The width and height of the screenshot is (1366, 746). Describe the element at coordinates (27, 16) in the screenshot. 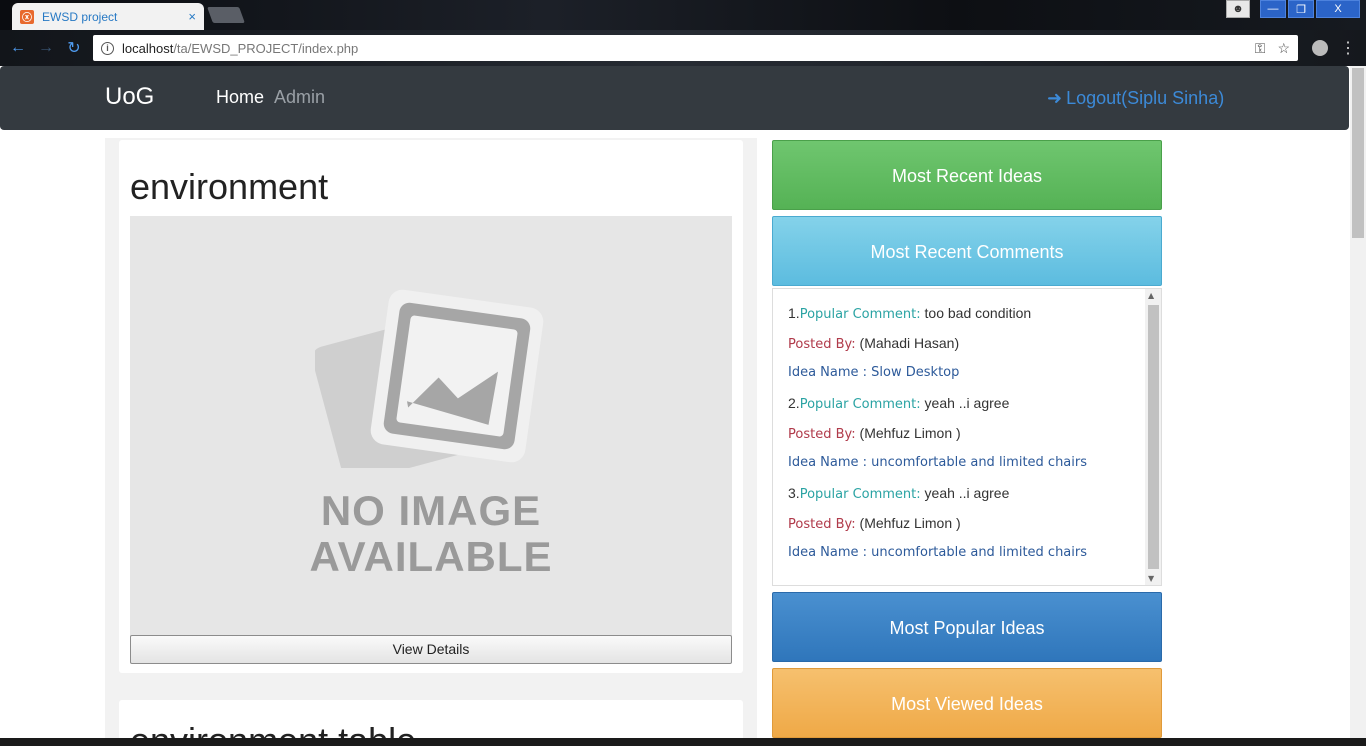

I see `xampp-icon: ⓧ` at that location.